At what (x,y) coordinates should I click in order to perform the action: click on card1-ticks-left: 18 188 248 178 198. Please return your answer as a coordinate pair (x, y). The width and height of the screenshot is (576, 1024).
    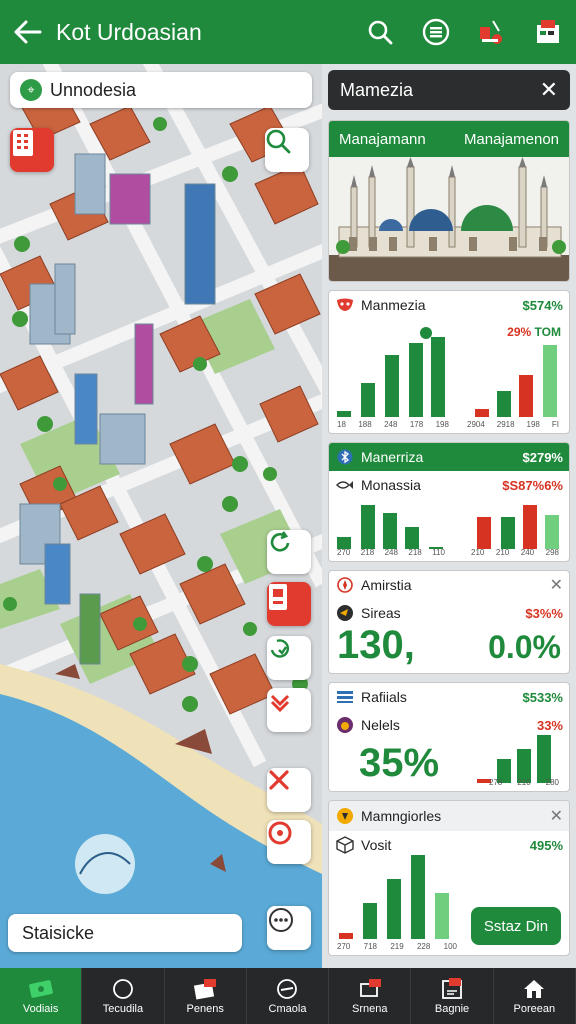
    Looking at the image, I should click on (393, 424).